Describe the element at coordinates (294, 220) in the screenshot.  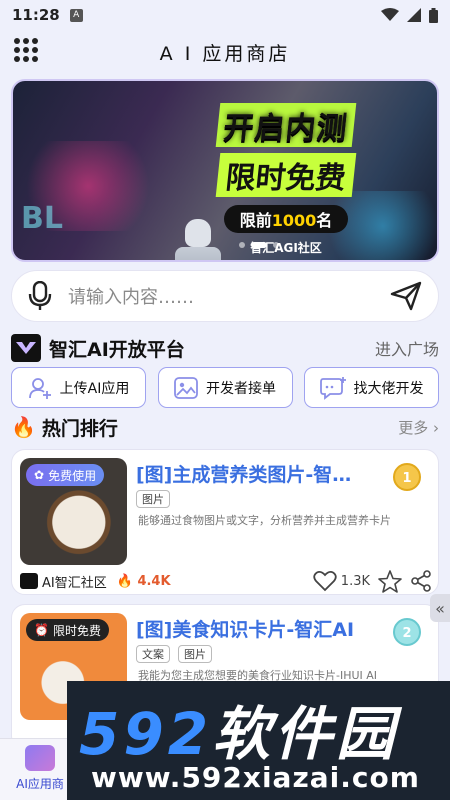
I see `banner-limit-number: 1000` at that location.